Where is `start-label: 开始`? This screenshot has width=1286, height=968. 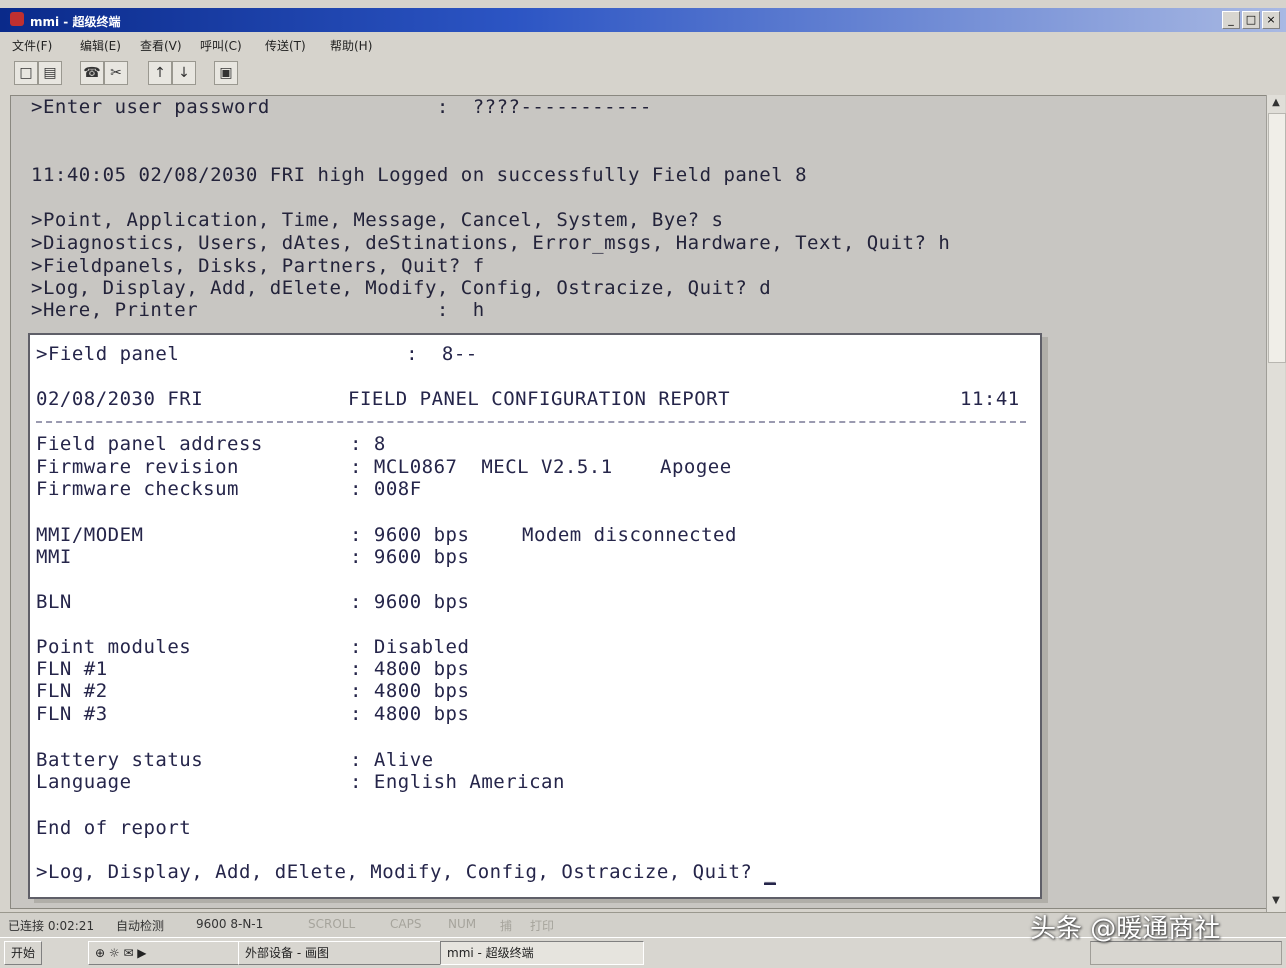
start-label: 开始 is located at coordinates (23, 953).